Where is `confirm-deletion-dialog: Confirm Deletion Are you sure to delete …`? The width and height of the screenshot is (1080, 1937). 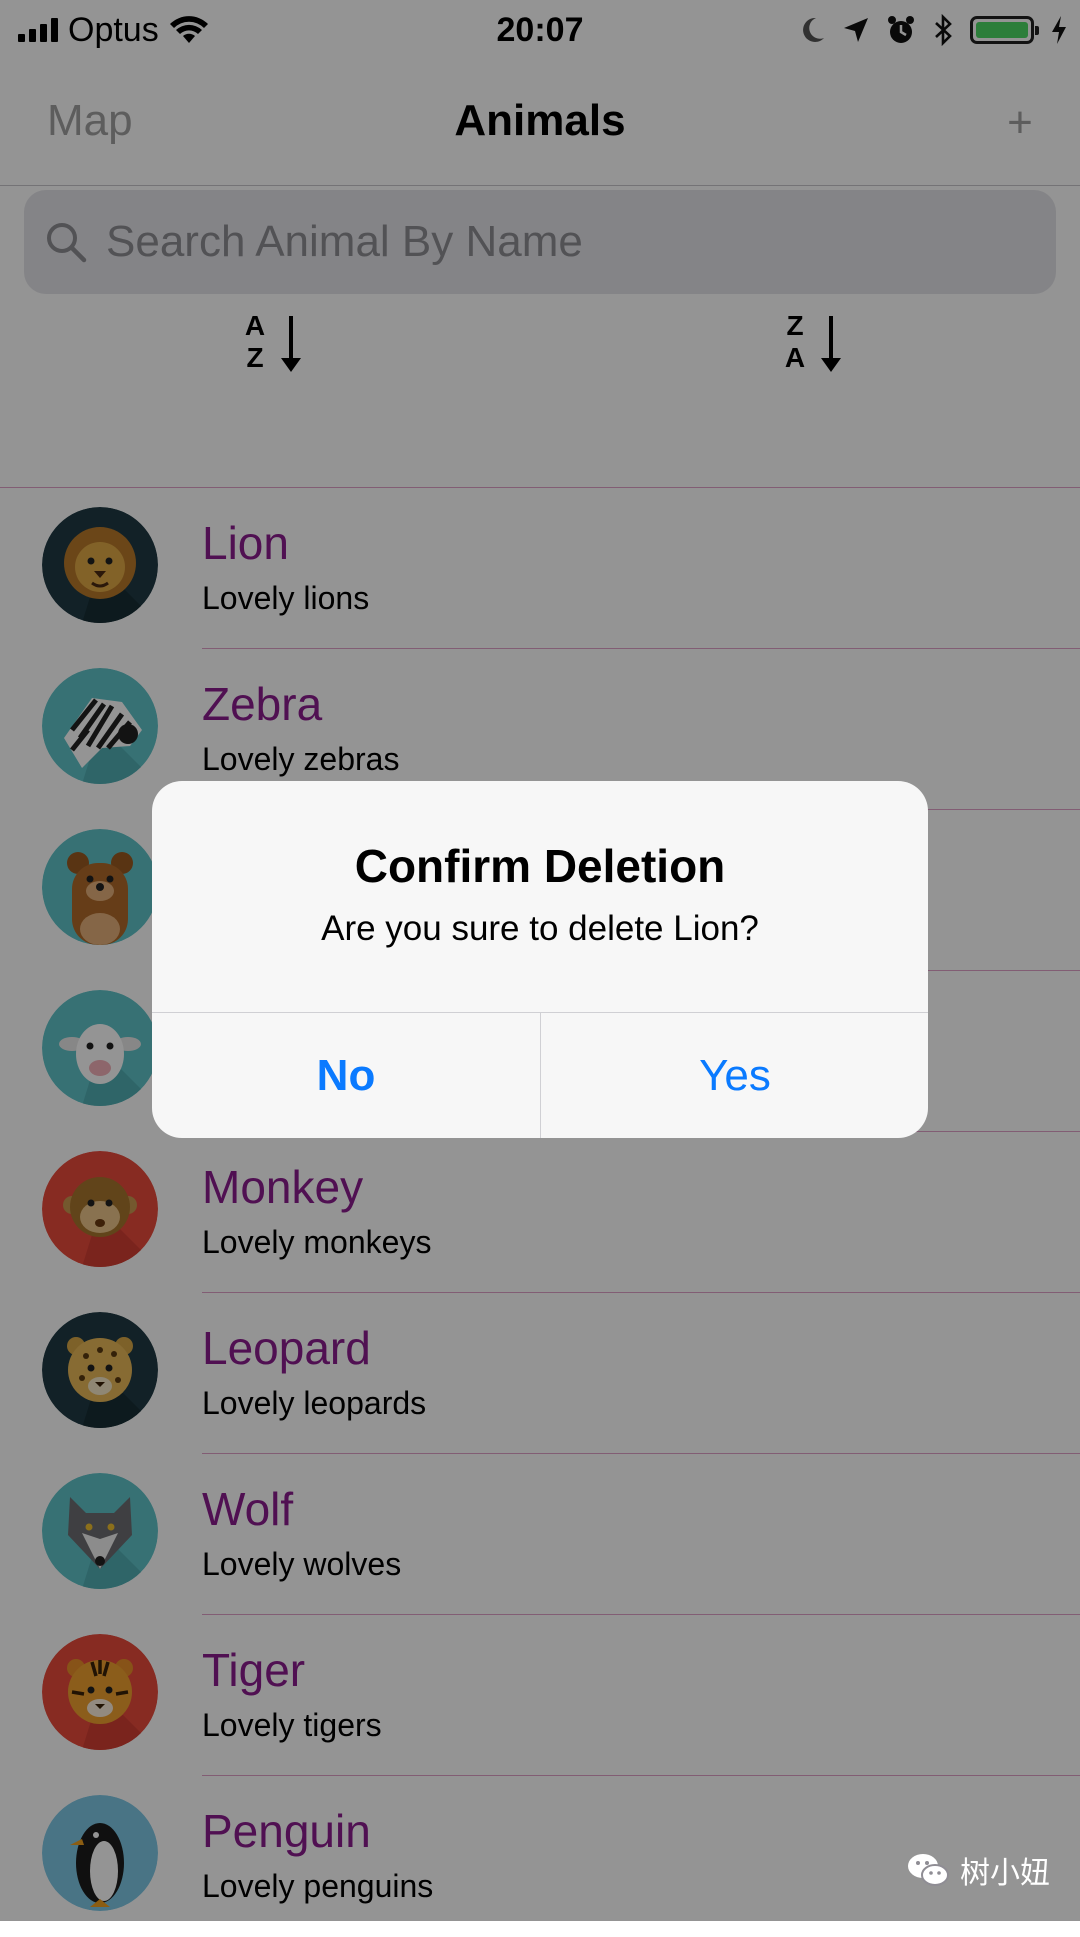 confirm-deletion-dialog: Confirm Deletion Are you sure to delete … is located at coordinates (540, 959).